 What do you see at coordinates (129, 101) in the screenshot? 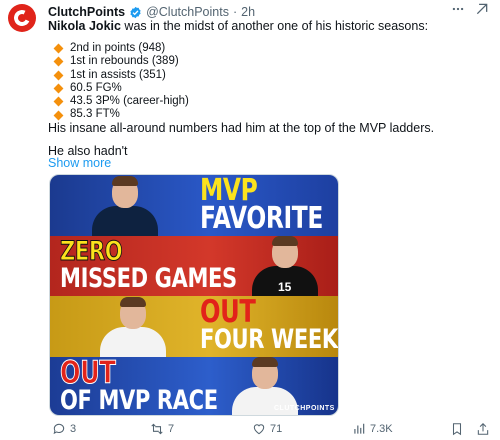
I see `stat-text: 43.5 3P% (career-high)` at bounding box center [129, 101].